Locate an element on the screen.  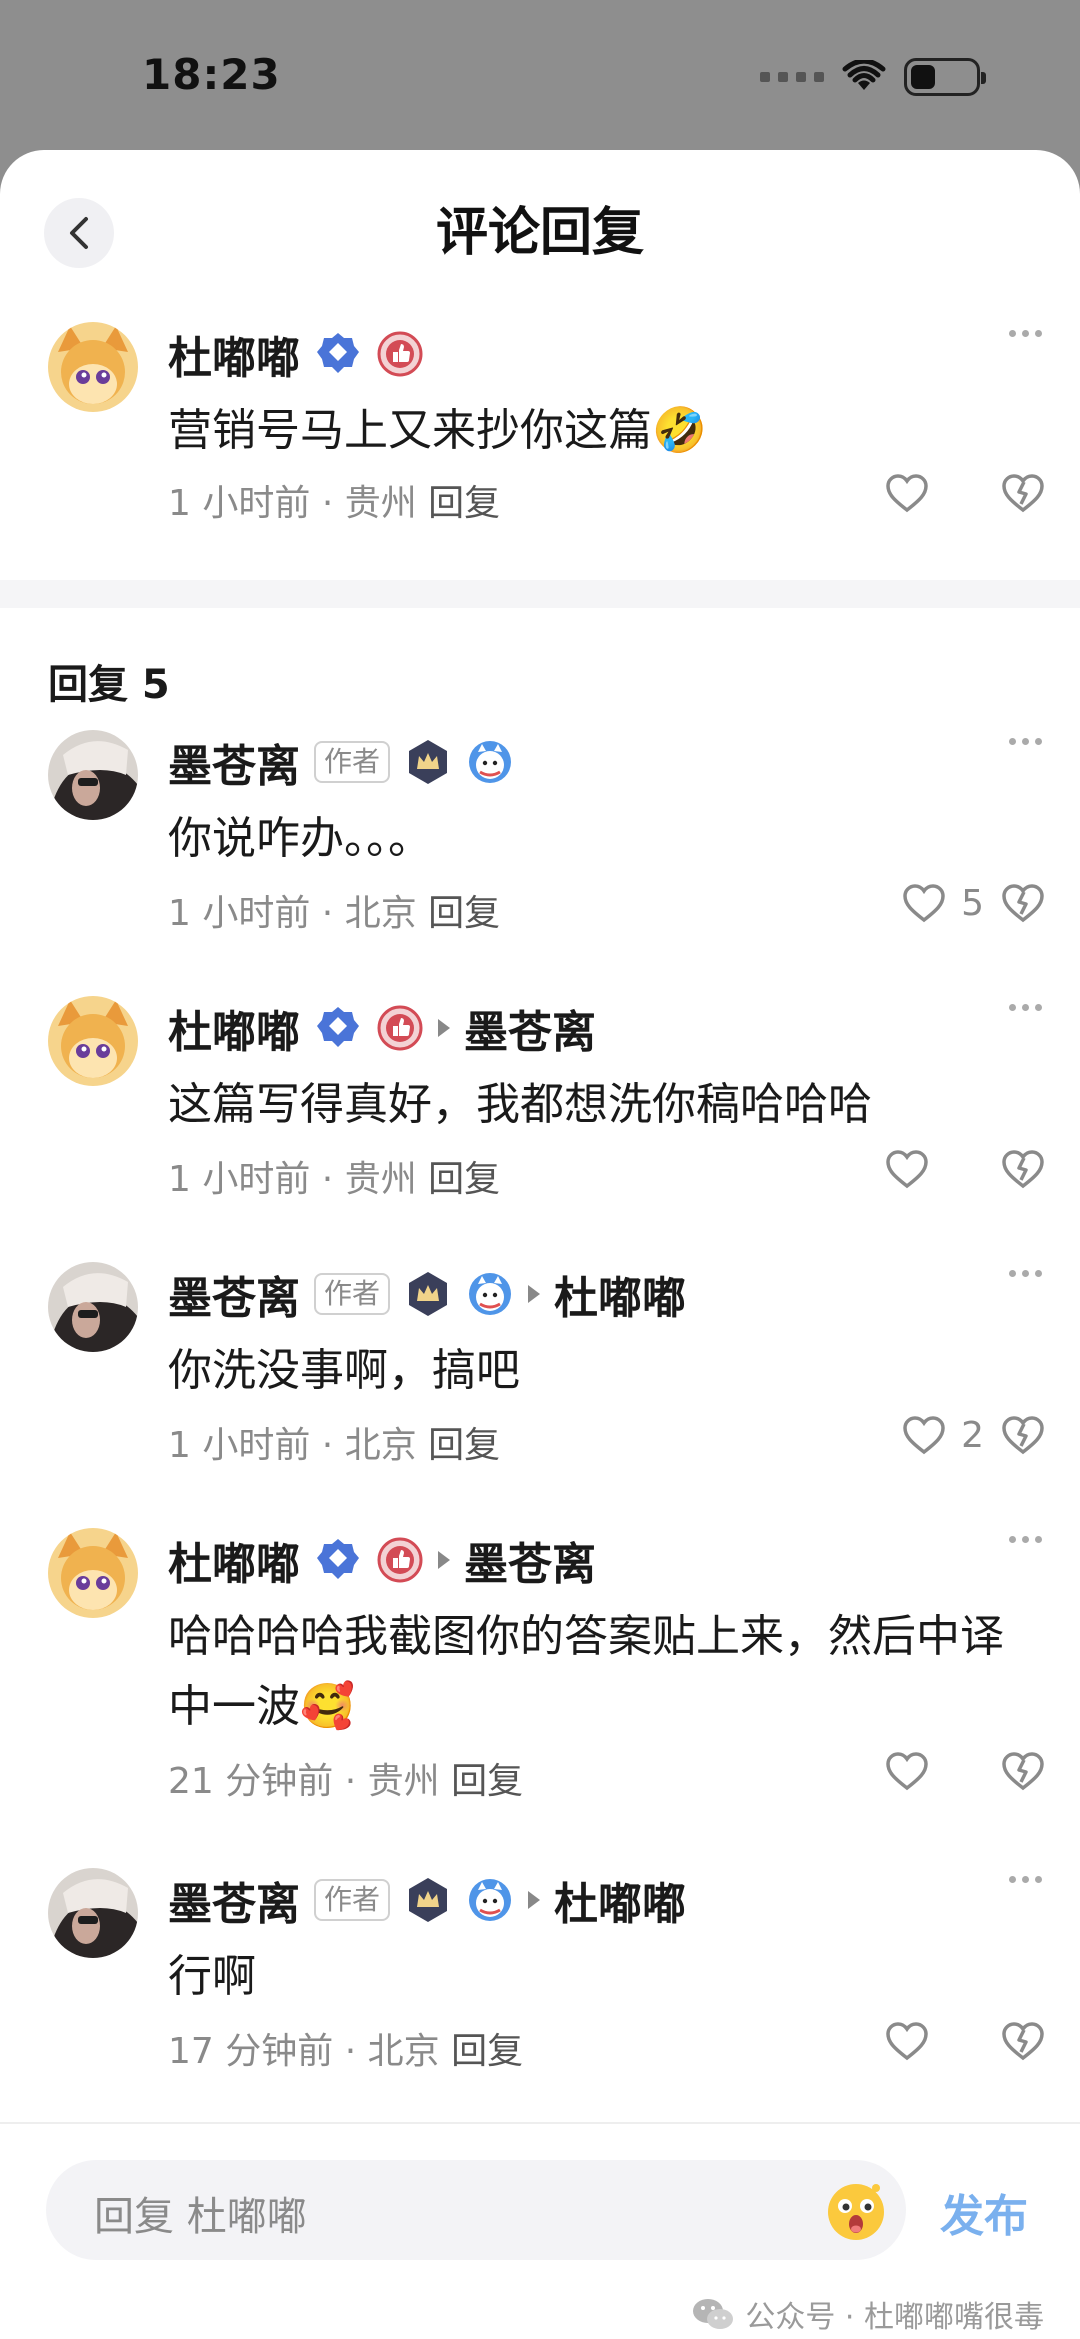
reply-content: 行啊 is located at coordinates (212, 1976).